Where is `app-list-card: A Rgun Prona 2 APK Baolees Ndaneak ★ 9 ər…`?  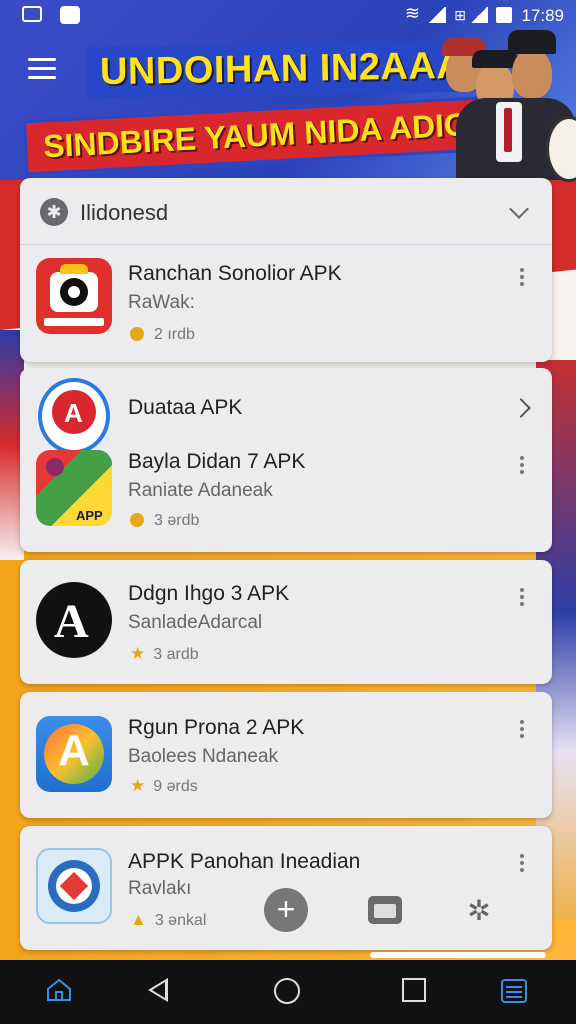
app-list-card: A Rgun Prona 2 APK Baolees Ndaneak ★ 9 ər… is located at coordinates (286, 755).